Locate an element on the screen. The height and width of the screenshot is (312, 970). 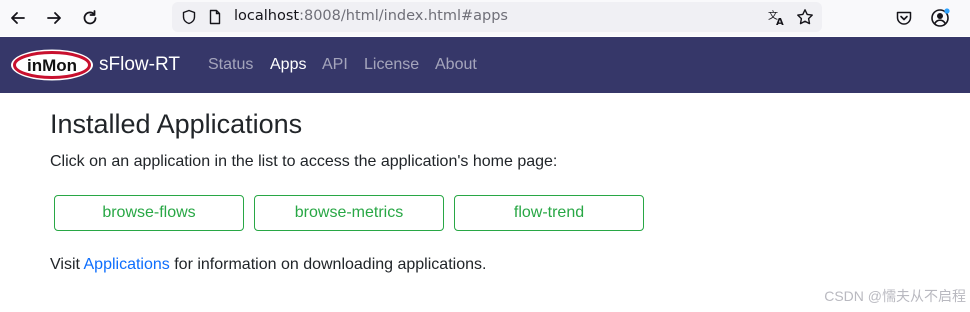
nav-apps: Apps is located at coordinates (288, 65).